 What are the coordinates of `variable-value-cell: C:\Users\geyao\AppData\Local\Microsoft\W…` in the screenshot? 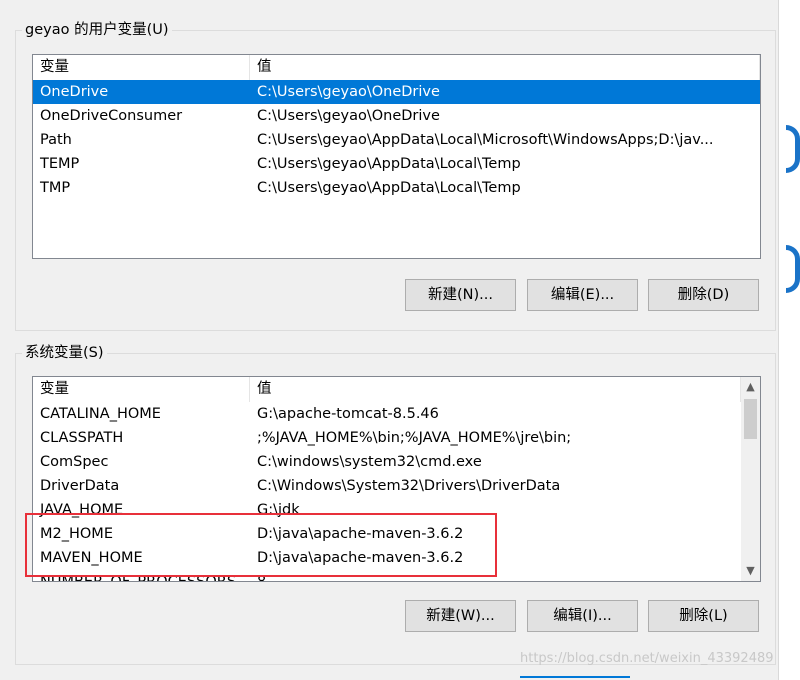 It's located at (485, 140).